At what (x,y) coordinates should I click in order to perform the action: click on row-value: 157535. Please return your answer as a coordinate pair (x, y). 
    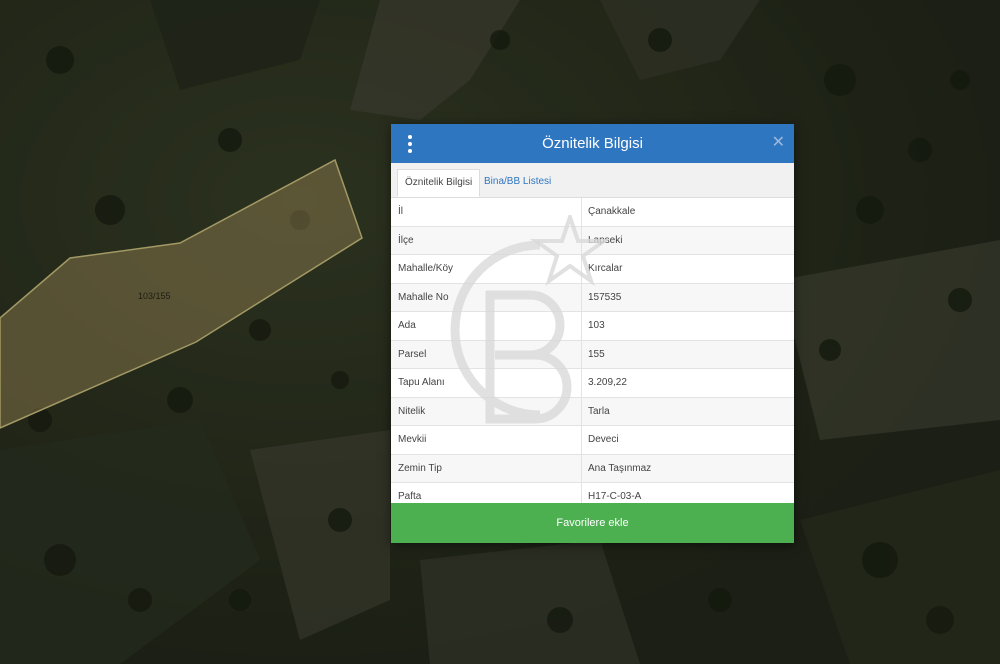
    Looking at the image, I should click on (605, 297).